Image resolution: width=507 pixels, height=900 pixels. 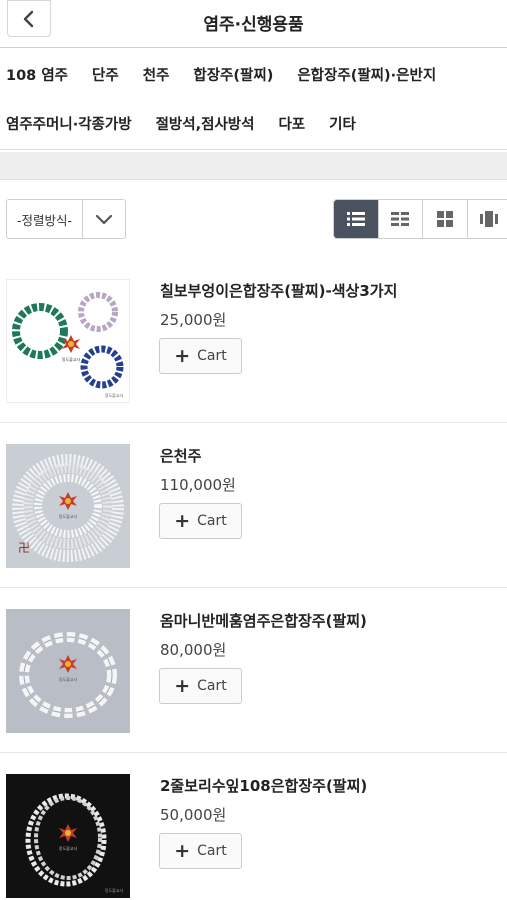 What do you see at coordinates (180, 455) in the screenshot?
I see `product-name: 은천주` at bounding box center [180, 455].